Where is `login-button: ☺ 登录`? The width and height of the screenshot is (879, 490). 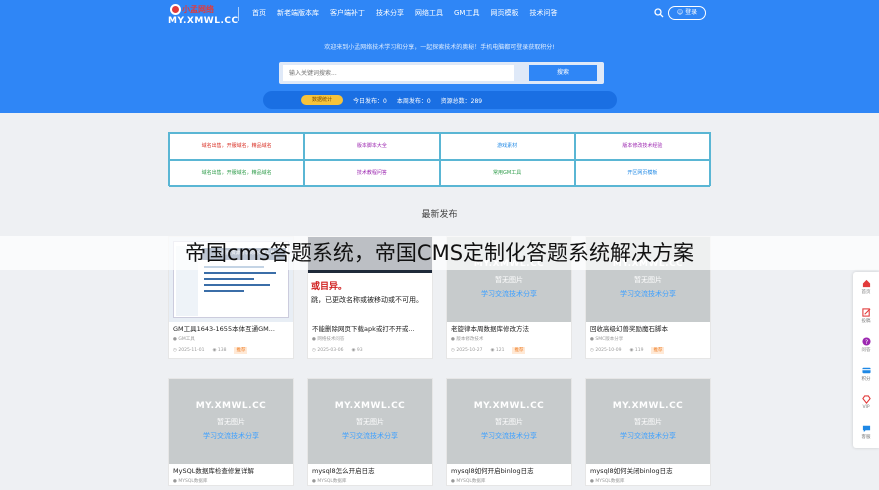
login-button: ☺ 登录 is located at coordinates (687, 13).